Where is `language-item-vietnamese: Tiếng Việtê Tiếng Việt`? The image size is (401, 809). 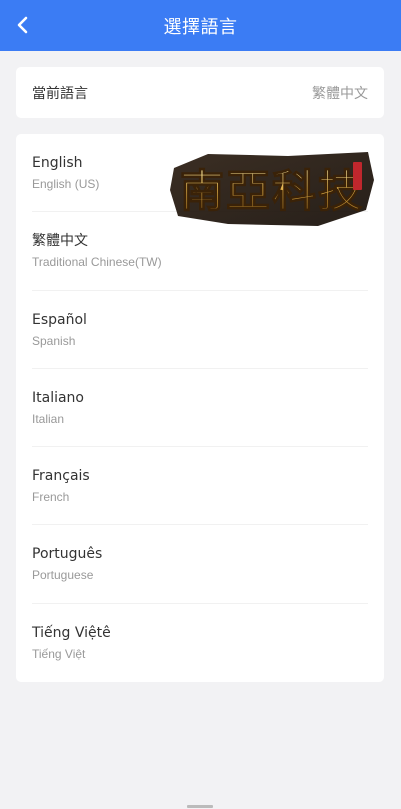
language-item-vietnamese: Tiếng Việtê Tiếng Việt is located at coordinates (200, 643).